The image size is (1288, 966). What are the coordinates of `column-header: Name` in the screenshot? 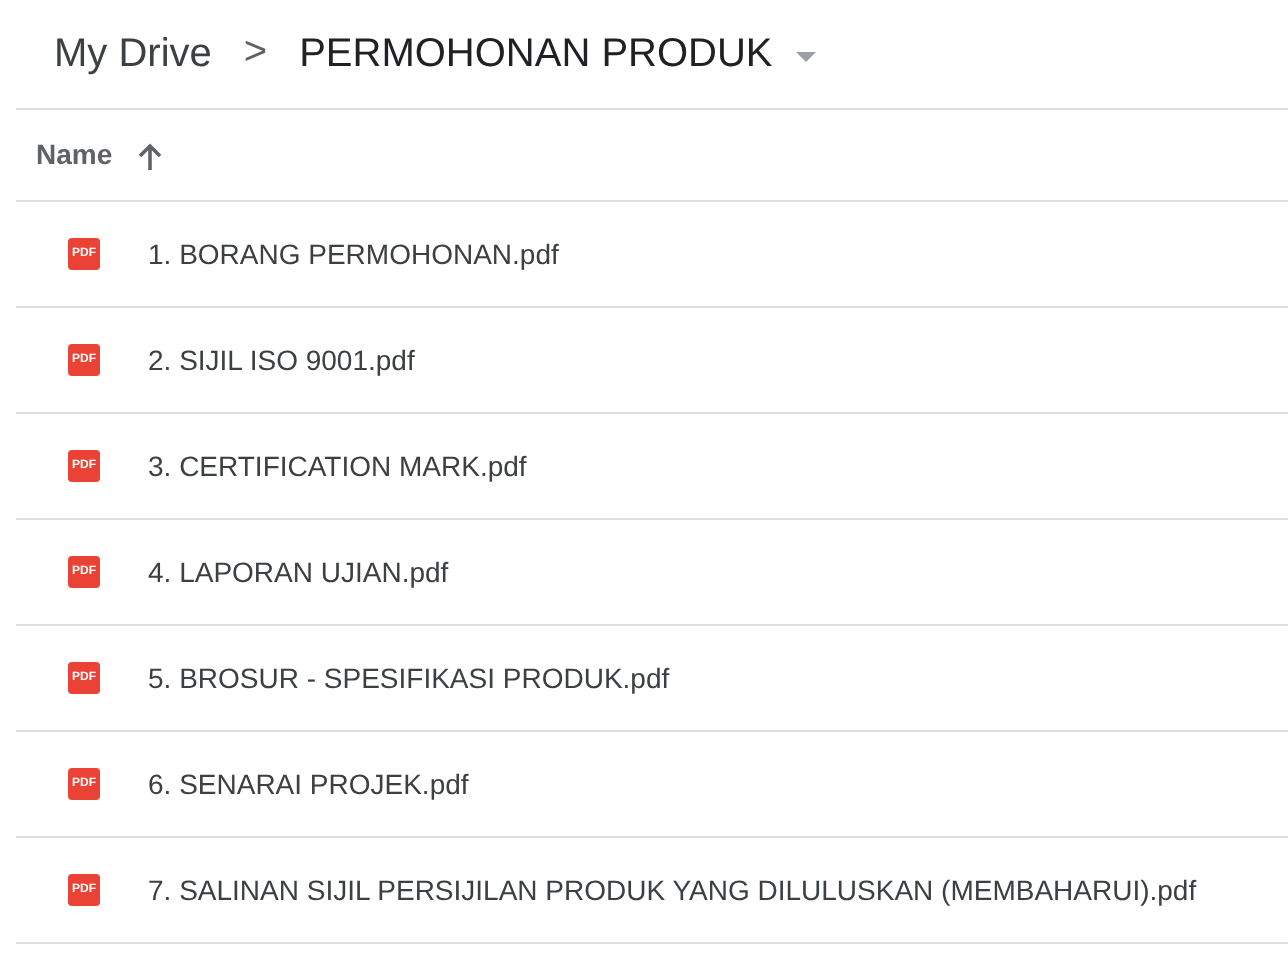 It's located at (74, 155).